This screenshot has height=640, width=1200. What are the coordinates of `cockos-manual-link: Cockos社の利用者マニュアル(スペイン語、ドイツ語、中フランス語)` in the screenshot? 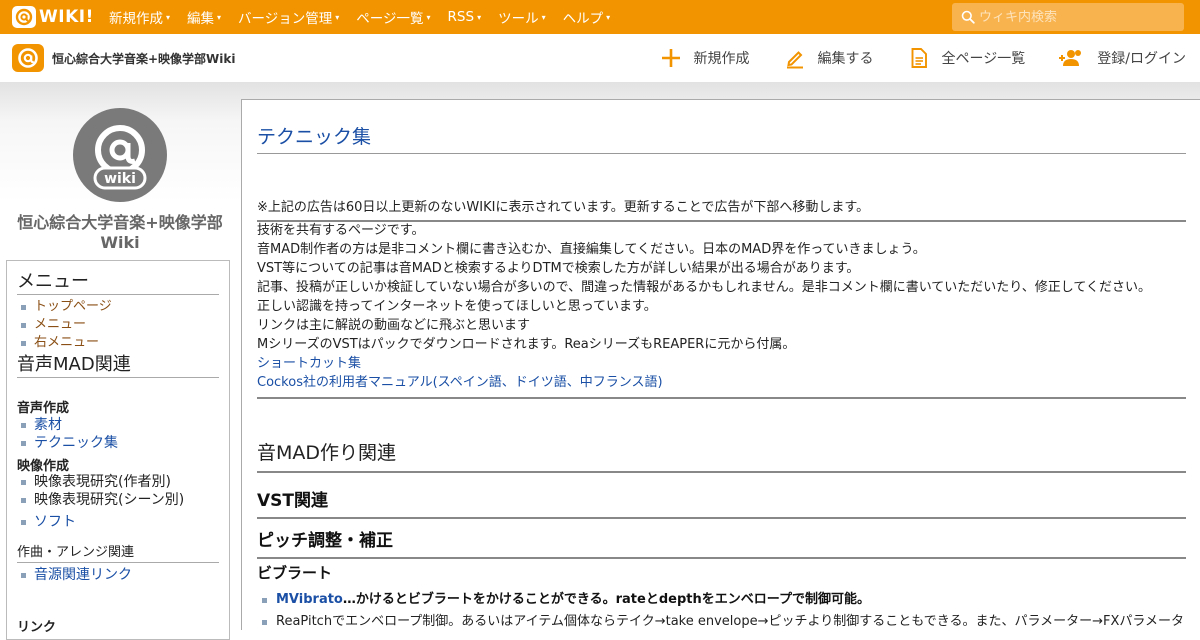 It's located at (721, 382).